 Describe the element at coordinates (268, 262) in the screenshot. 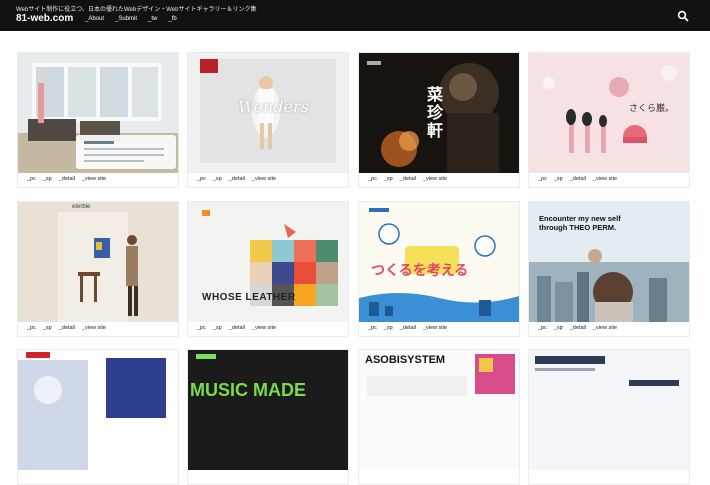

I see `site-thumbnail: WHOSE LEATHER` at that location.